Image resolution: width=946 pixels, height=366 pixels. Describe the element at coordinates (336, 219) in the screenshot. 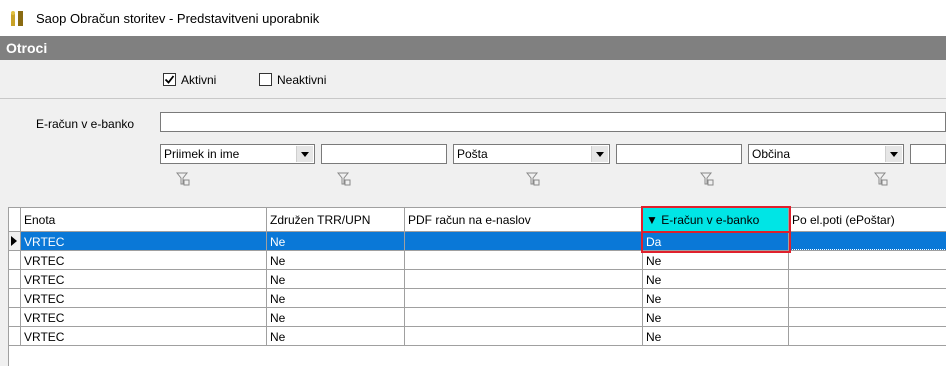

I see `column-header-zdruzen: Združen TRR/UPN` at that location.